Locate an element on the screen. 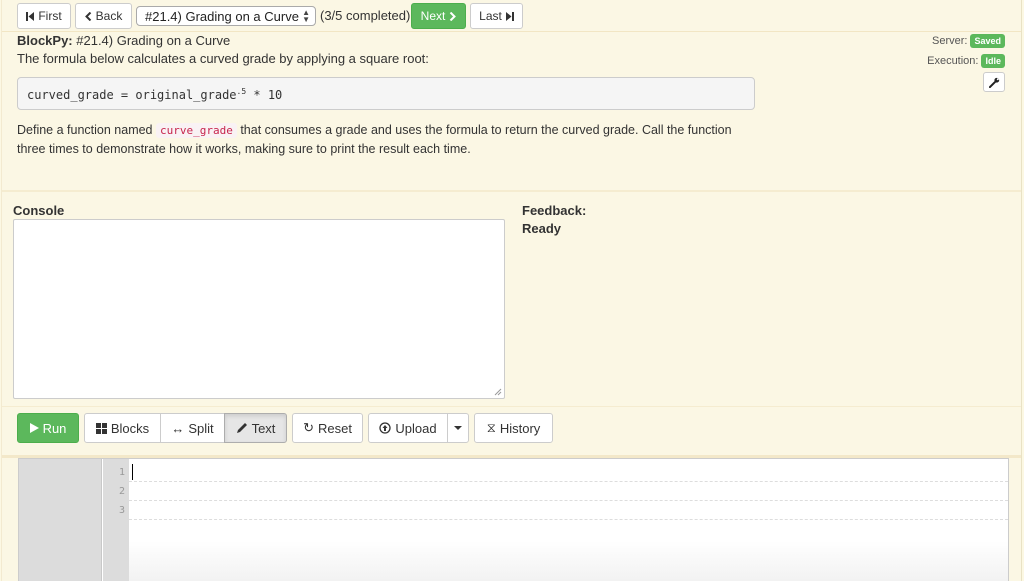 The width and height of the screenshot is (1024, 581). reset-button: ↻ Reset is located at coordinates (327, 428).